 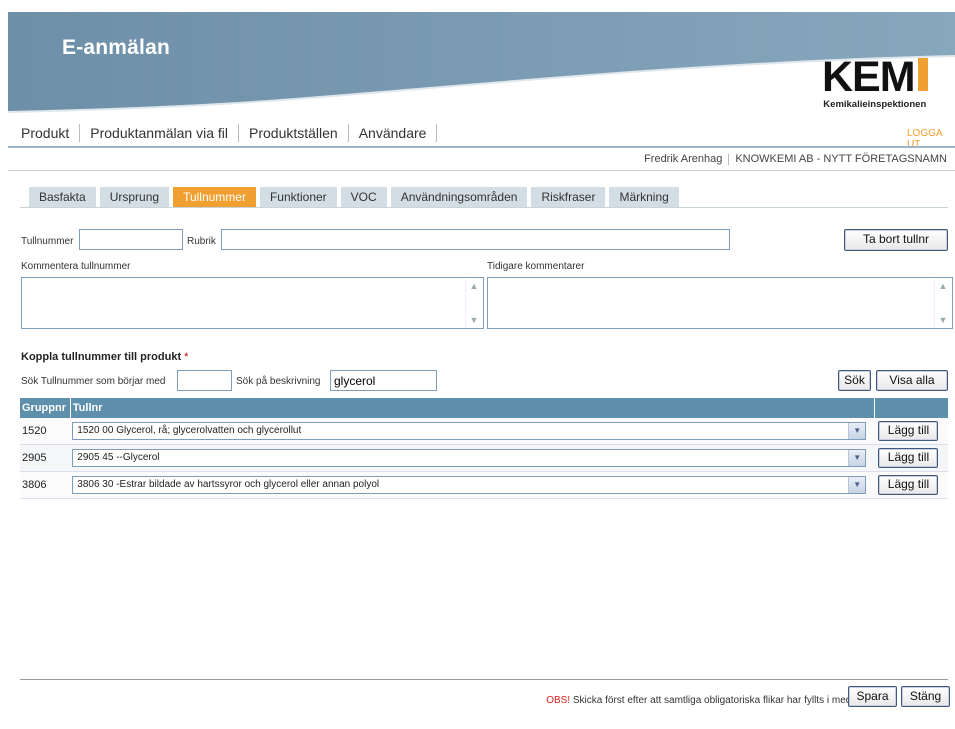 What do you see at coordinates (484, 207) in the screenshot?
I see `tab-bar-divider` at bounding box center [484, 207].